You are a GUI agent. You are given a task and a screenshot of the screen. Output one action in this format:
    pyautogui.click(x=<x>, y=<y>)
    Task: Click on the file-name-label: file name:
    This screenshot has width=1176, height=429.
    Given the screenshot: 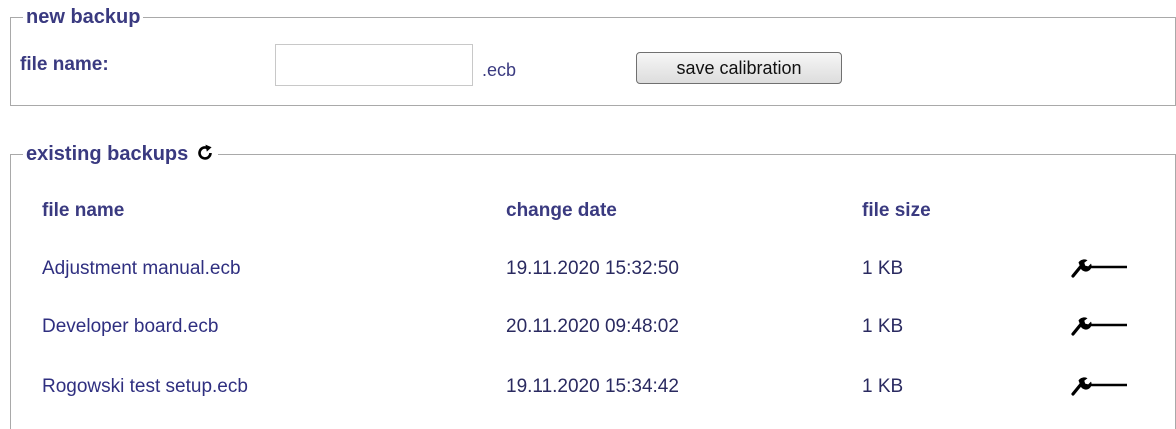 What is the action you would take?
    pyautogui.click(x=64, y=64)
    